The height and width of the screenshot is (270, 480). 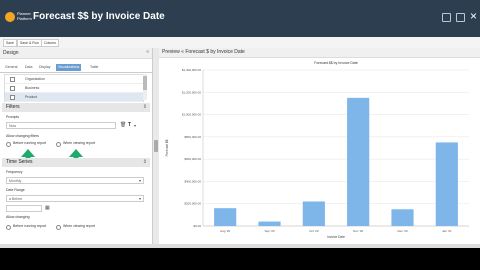 I want to click on x-tick-label: Nov '20, so click(x=358, y=231).